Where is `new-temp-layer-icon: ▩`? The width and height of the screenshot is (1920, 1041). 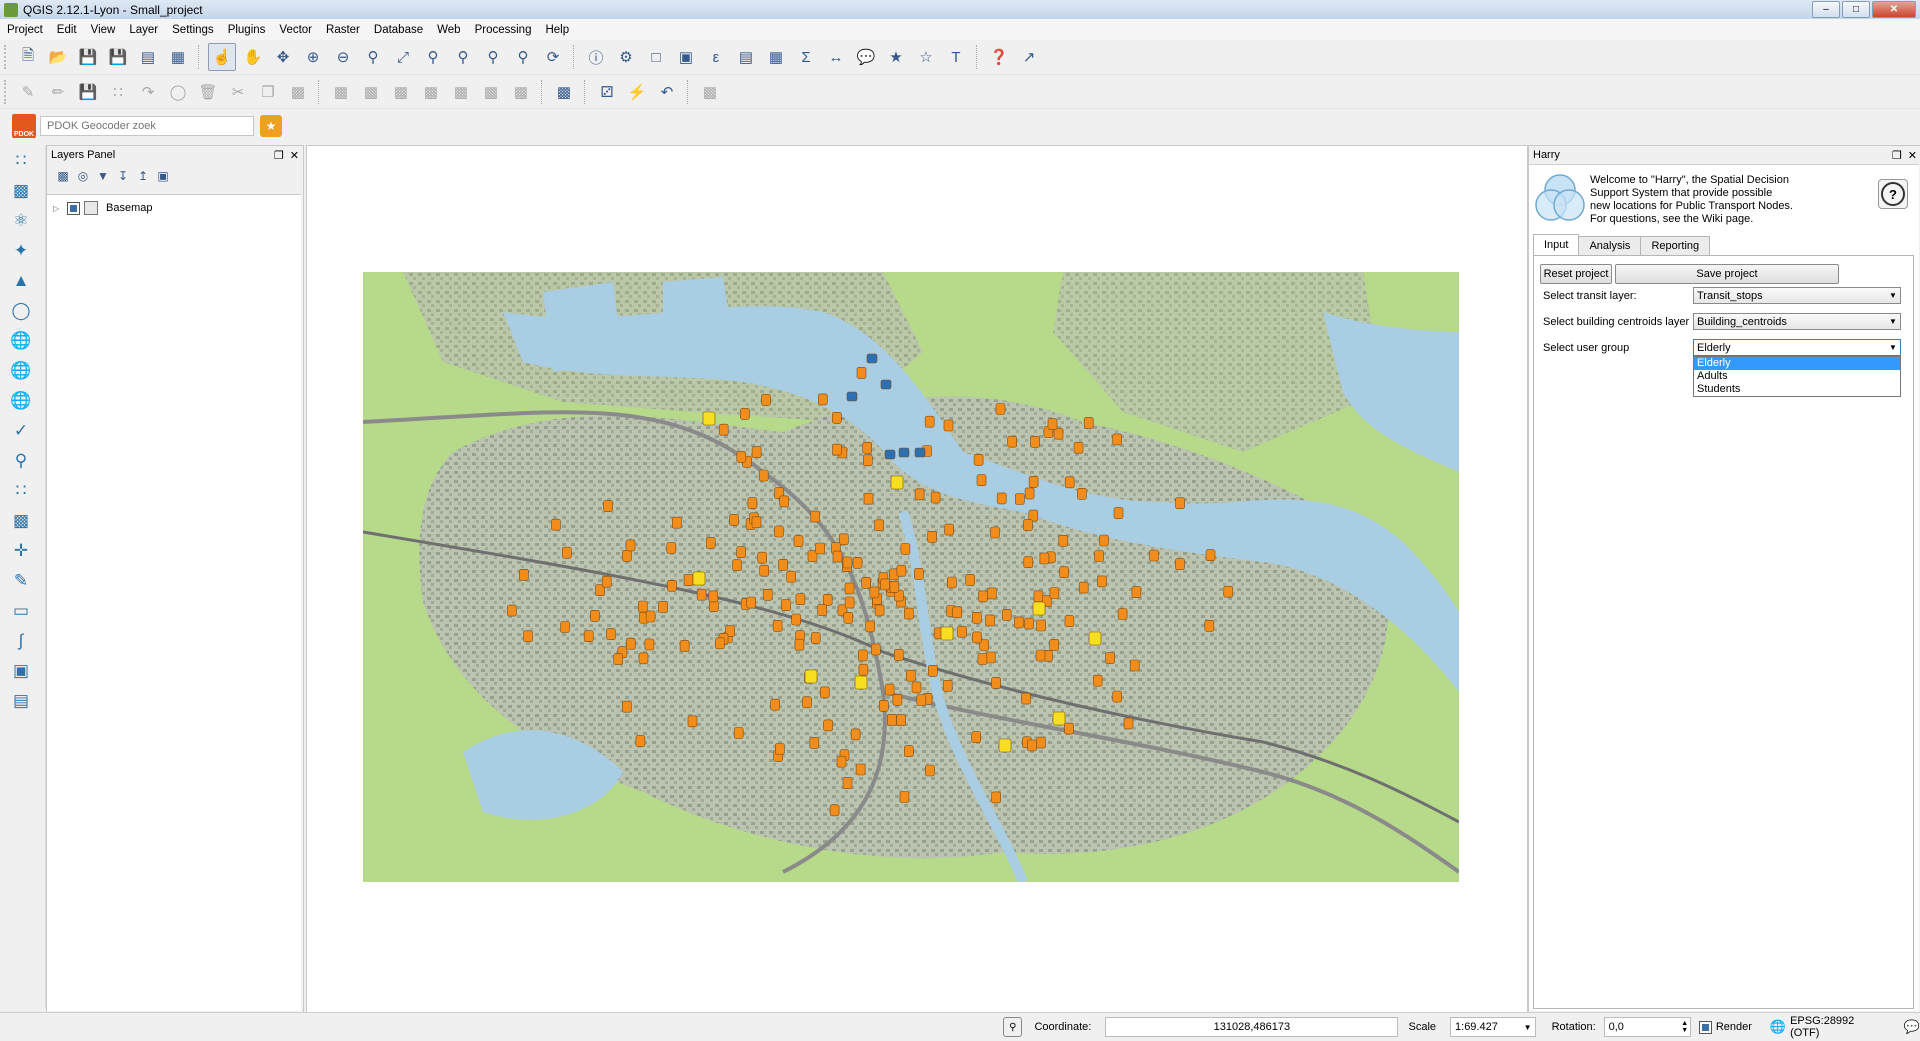
new-temp-layer-icon: ▩ is located at coordinates (21, 521).